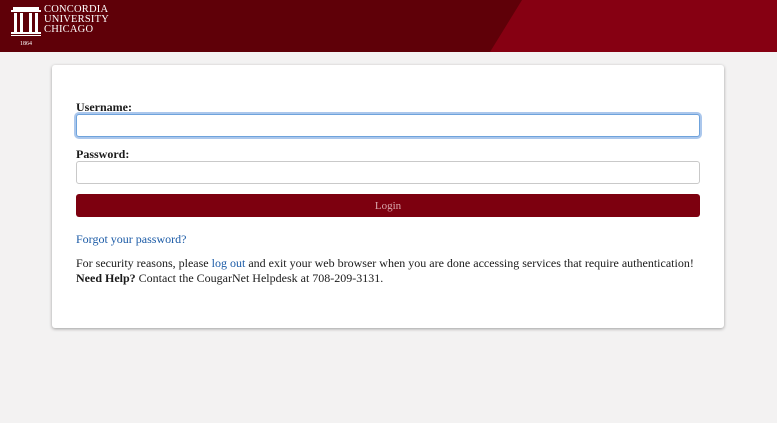 This screenshot has width=777, height=423. Describe the element at coordinates (388, 205) in the screenshot. I see `login-button: Login` at that location.